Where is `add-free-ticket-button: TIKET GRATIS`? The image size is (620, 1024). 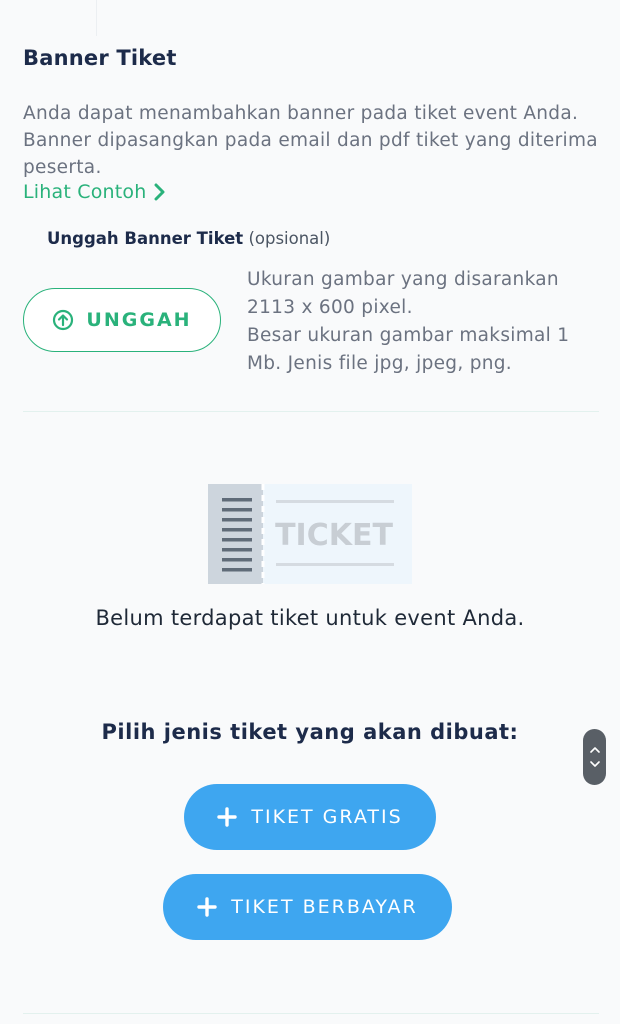
add-free-ticket-button: TIKET GRATIS is located at coordinates (310, 817).